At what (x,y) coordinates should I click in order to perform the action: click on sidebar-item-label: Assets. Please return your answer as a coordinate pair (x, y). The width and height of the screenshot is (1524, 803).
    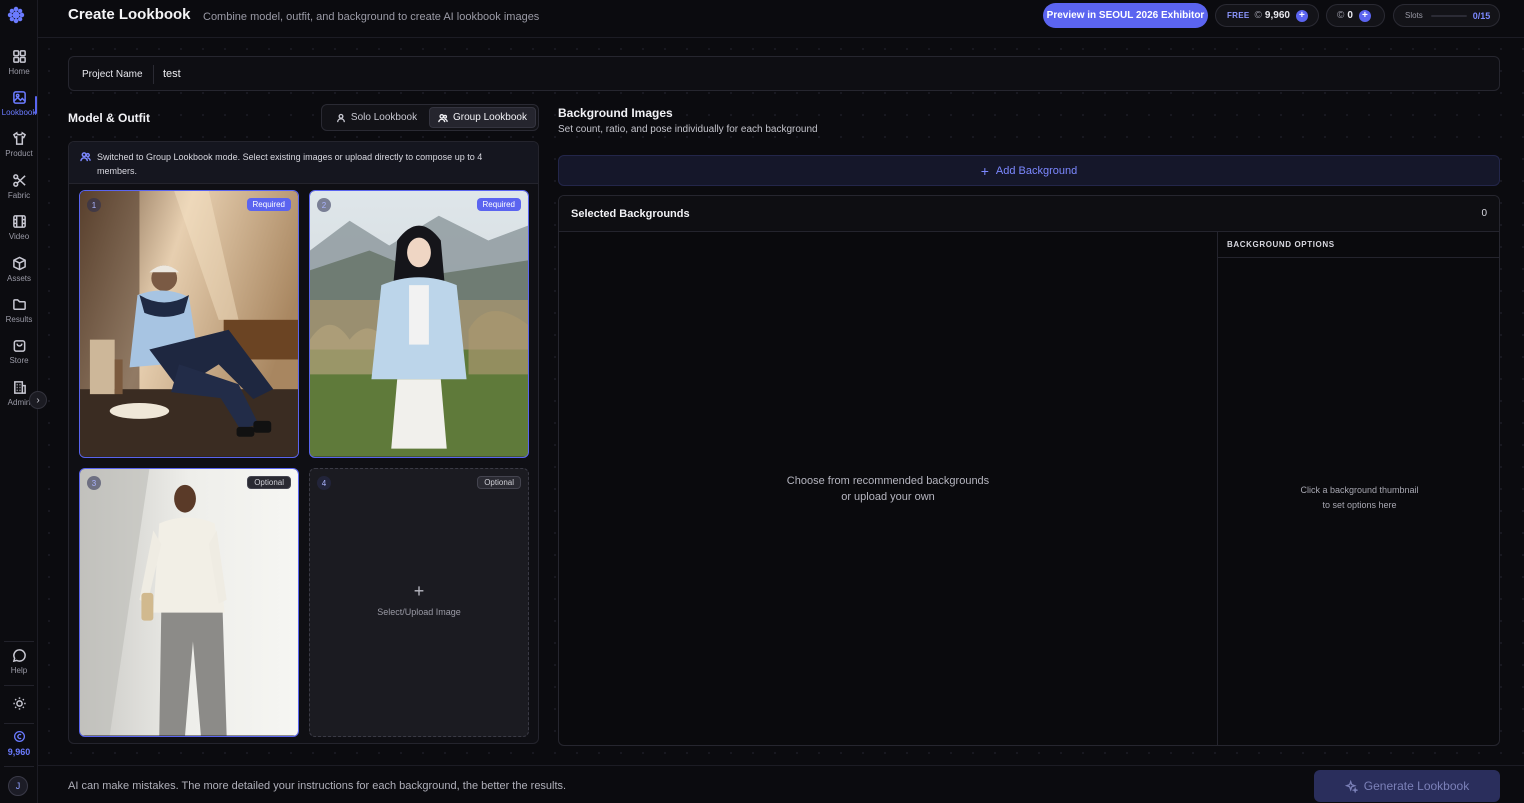
    Looking at the image, I should click on (18, 278).